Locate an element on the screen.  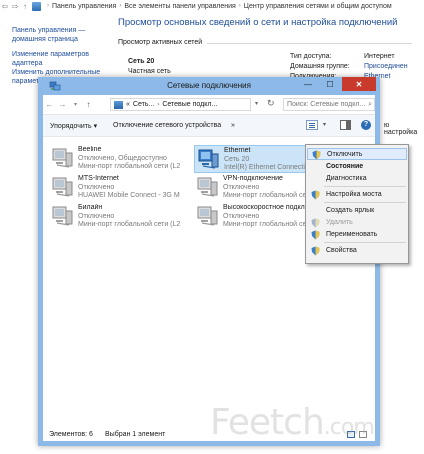
homegroup-link: Присоединен is located at coordinates (386, 66).